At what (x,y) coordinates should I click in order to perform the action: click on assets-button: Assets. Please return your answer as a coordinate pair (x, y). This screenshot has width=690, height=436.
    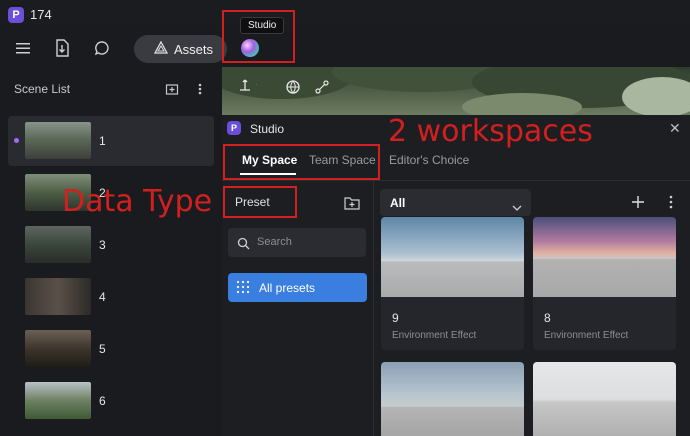
    Looking at the image, I should click on (180, 49).